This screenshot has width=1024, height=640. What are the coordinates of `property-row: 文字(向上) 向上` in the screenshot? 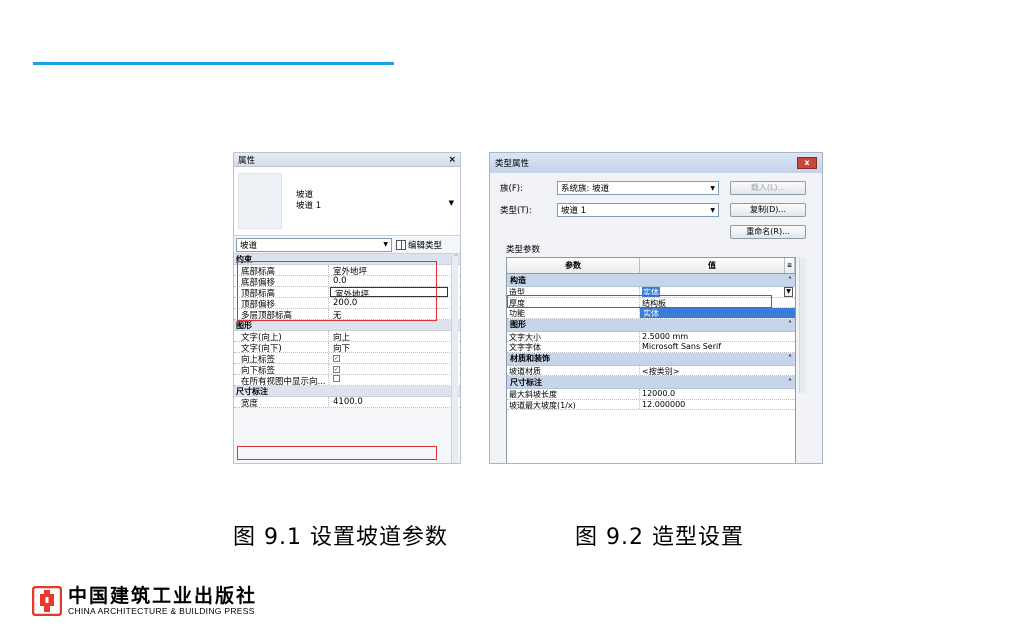 It's located at (347, 336).